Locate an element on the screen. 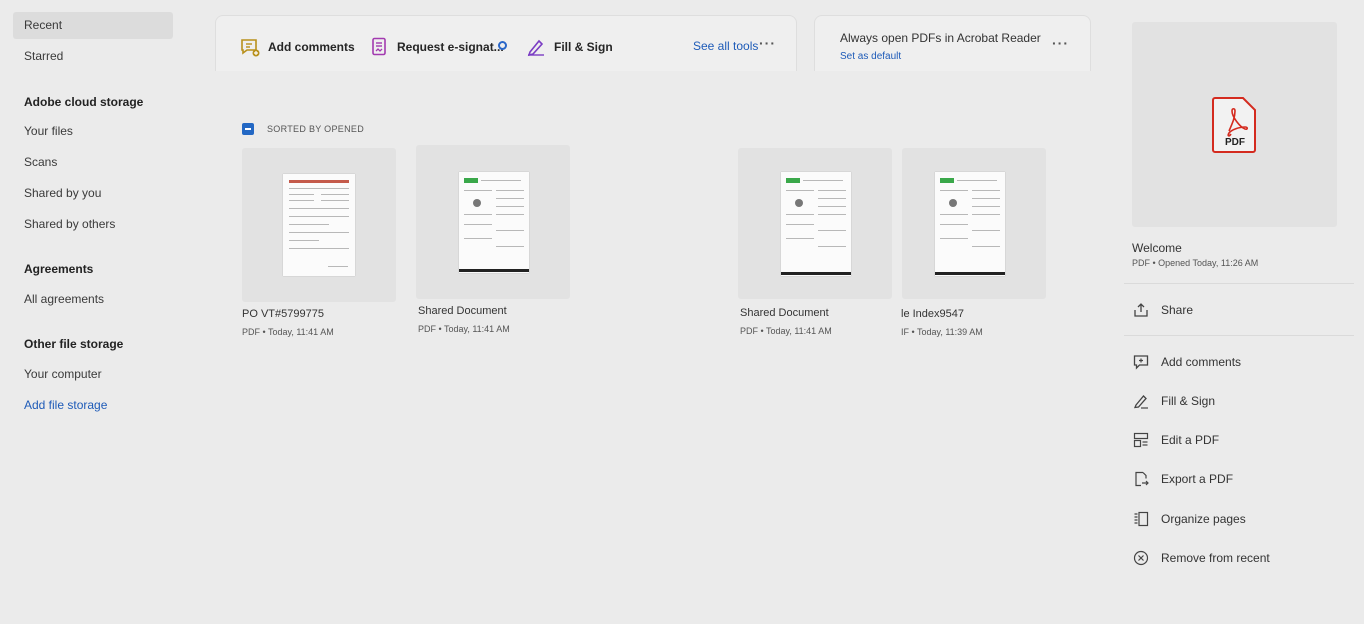 The image size is (1364, 624). file-meta: IF • Today, 11:39 AM is located at coordinates (942, 332).